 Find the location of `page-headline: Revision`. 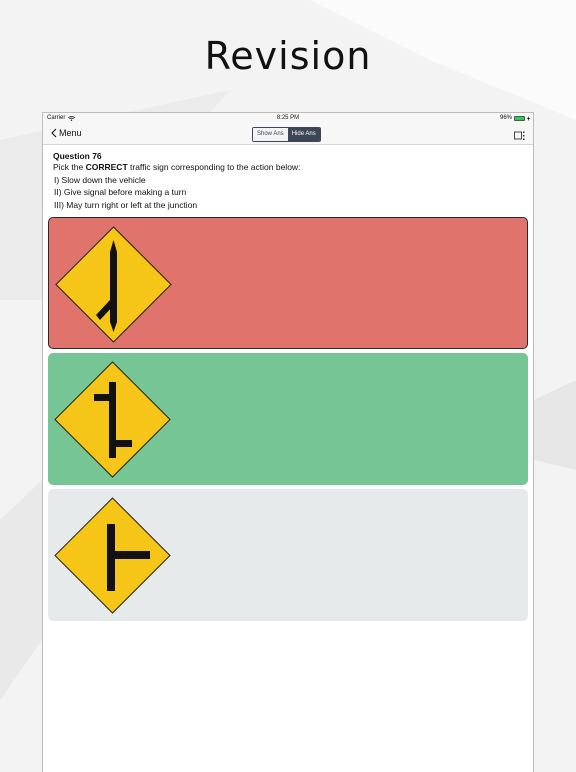

page-headline: Revision is located at coordinates (288, 56).